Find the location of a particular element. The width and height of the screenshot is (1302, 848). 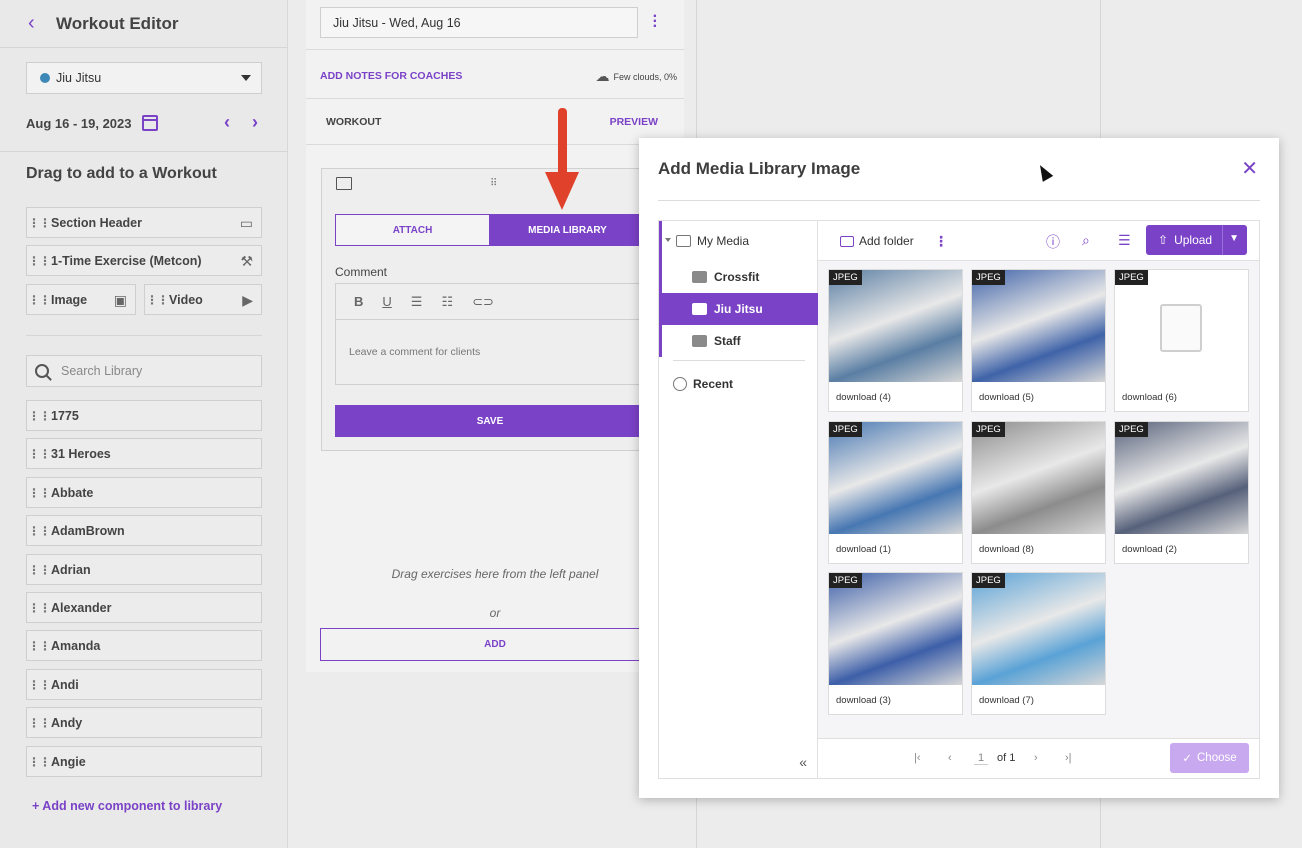

page-title: Workout Editor is located at coordinates (117, 23).